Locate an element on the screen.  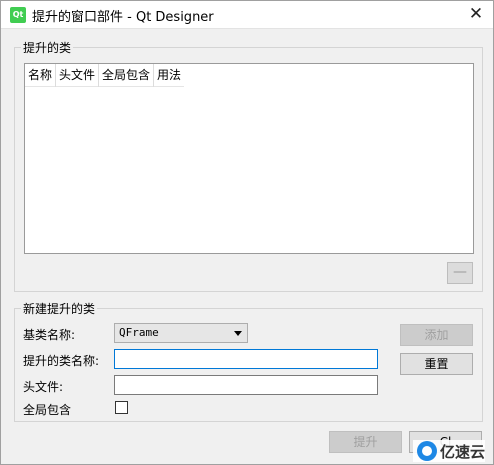
chevron-down-icon is located at coordinates (238, 333).